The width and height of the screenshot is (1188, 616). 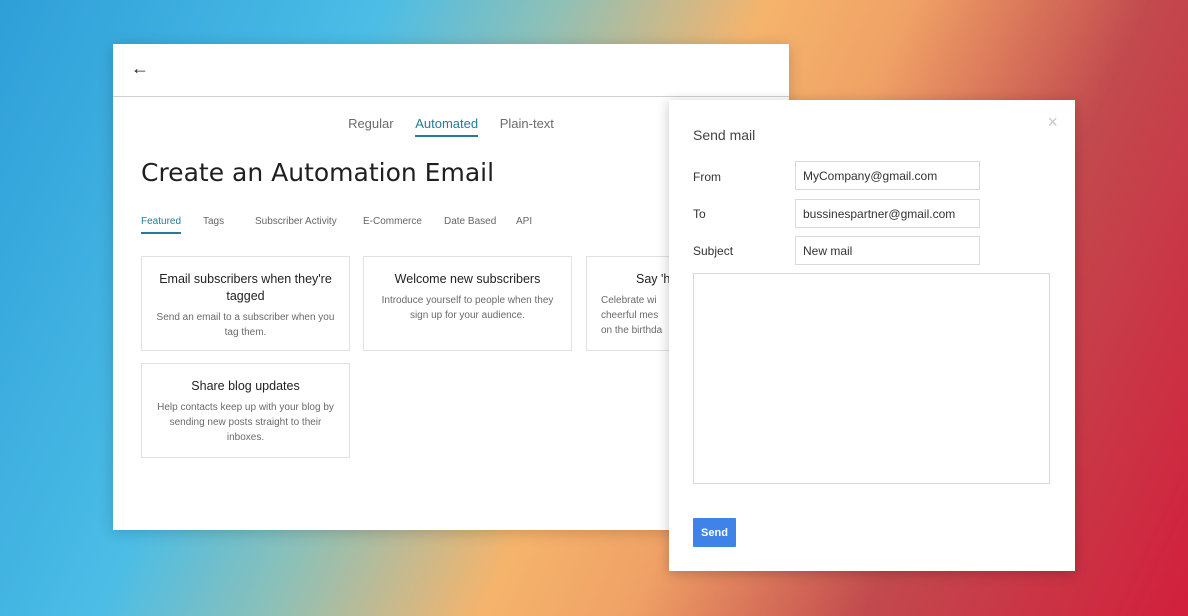 What do you see at coordinates (707, 177) in the screenshot?
I see `from-label: From` at bounding box center [707, 177].